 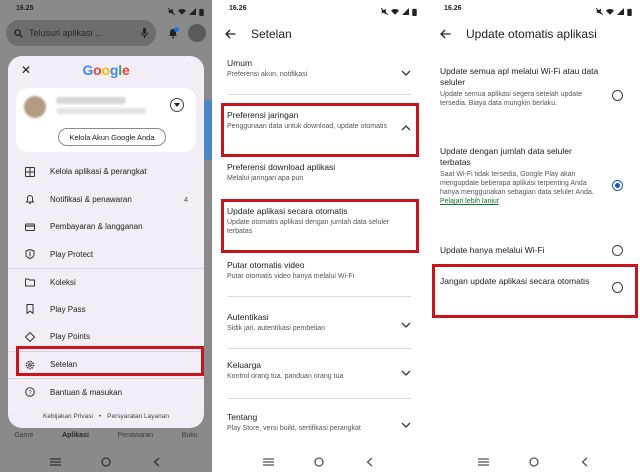 What do you see at coordinates (285, 376) in the screenshot?
I see `settings-item-desc: Kontrol orang tua, panduan orang tua` at bounding box center [285, 376].